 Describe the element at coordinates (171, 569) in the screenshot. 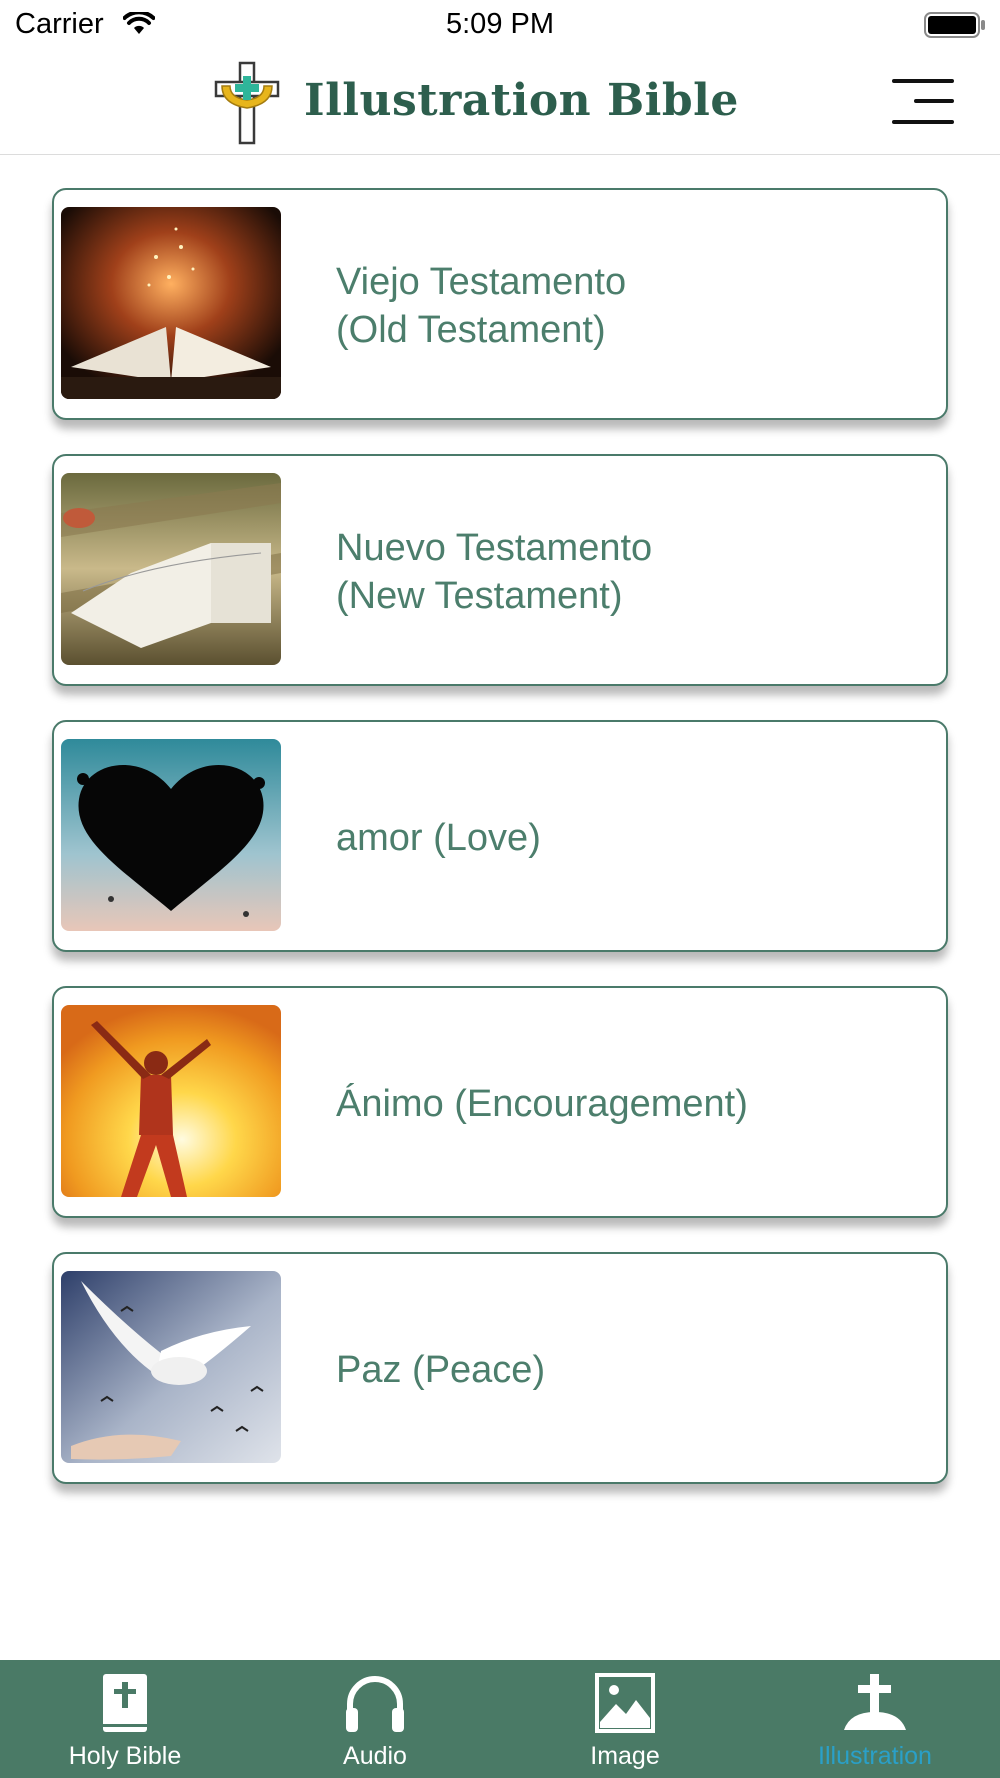

I see `open-bible-on-table-photo` at that location.